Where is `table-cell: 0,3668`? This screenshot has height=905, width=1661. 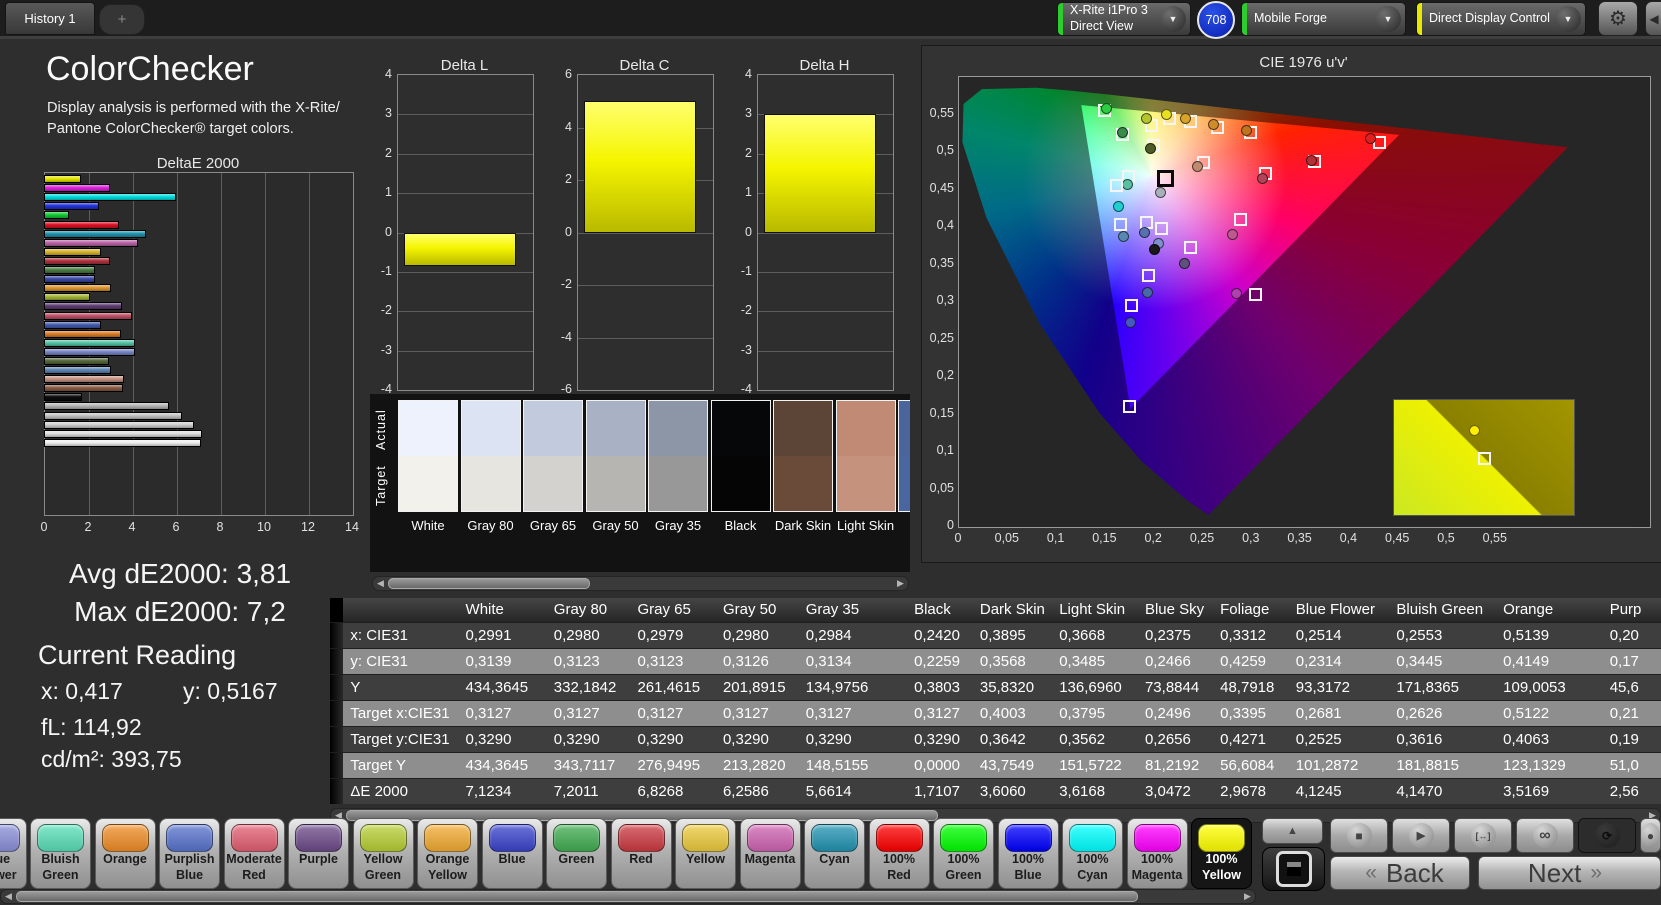 table-cell: 0,3668 is located at coordinates (1095, 635).